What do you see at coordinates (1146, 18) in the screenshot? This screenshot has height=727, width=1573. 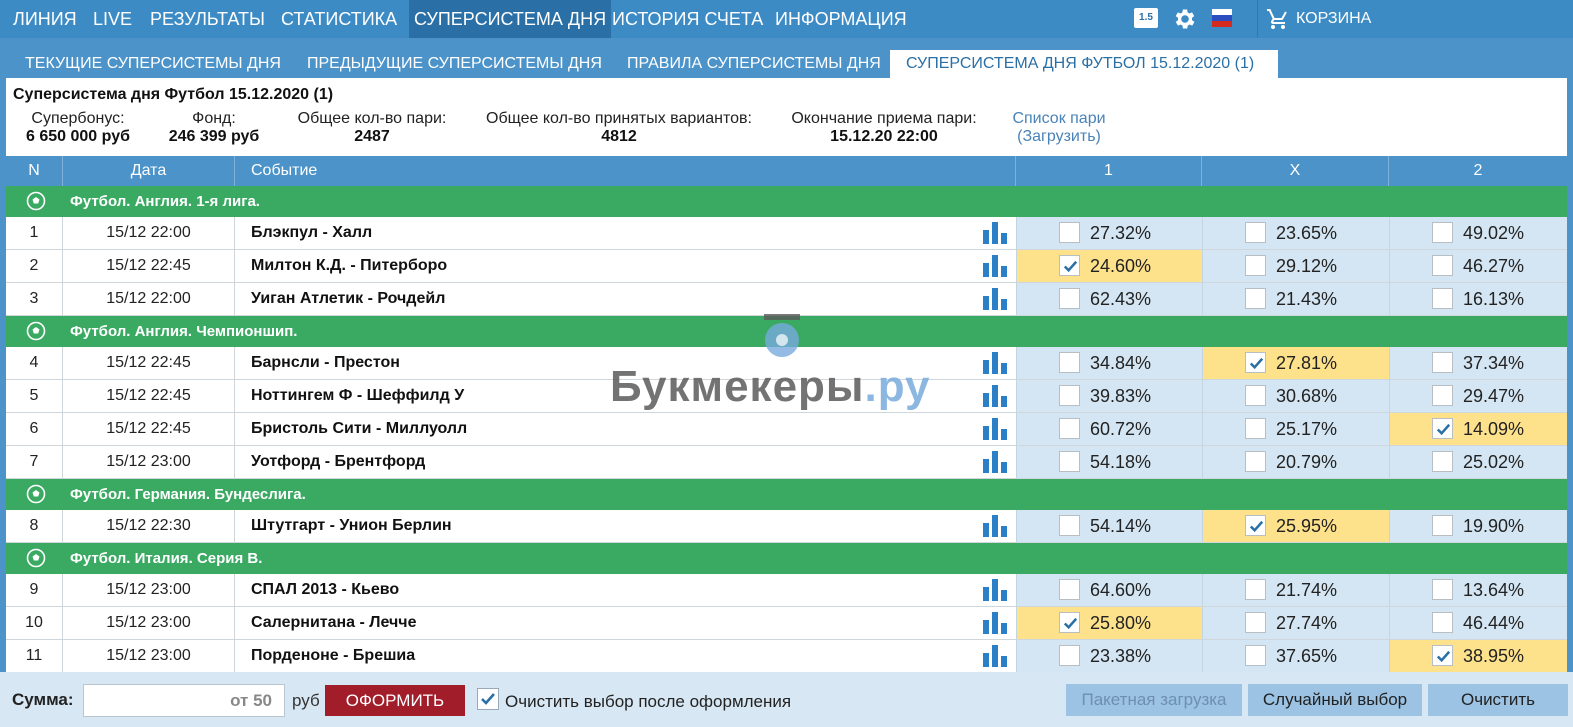 I see `version-badge: 1.5` at bounding box center [1146, 18].